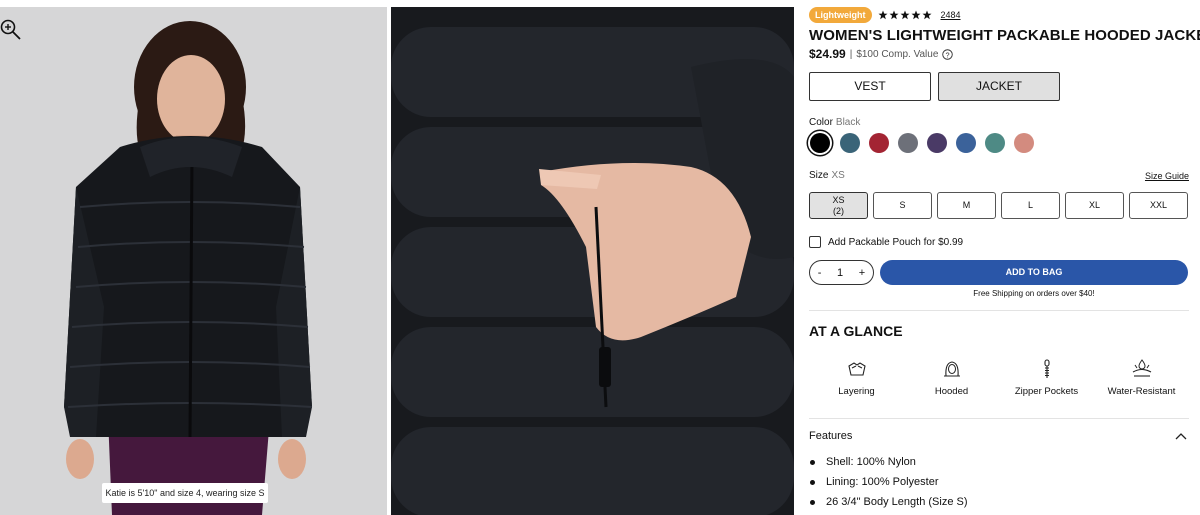 The height and width of the screenshot is (515, 1200). What do you see at coordinates (1167, 176) in the screenshot?
I see `size-guide-link: Size Guide` at bounding box center [1167, 176].